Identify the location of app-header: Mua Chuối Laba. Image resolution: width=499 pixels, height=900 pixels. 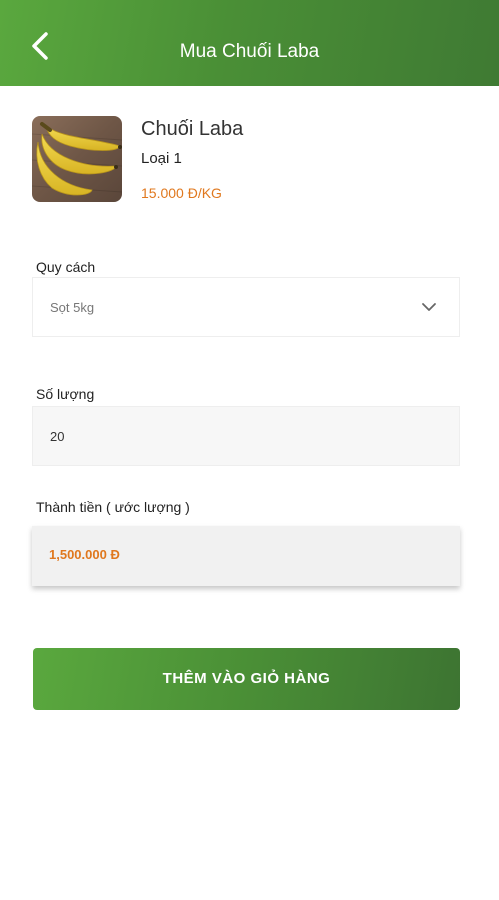
(249, 43).